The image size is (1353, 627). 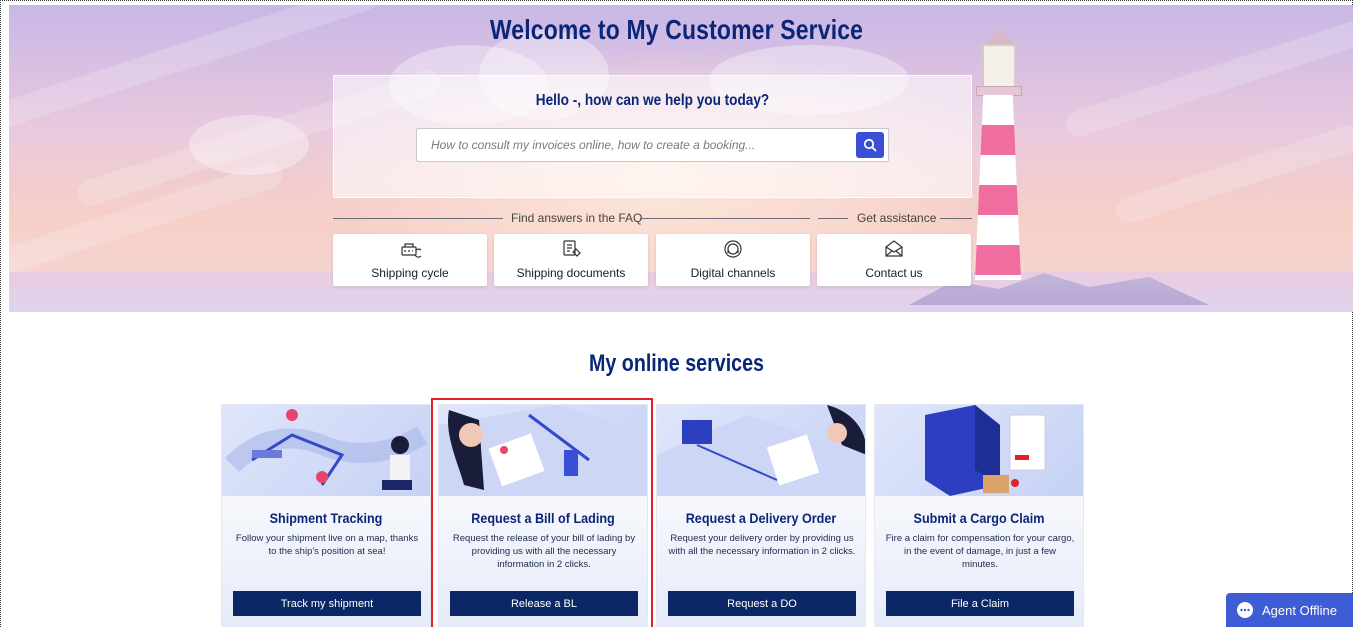 I want to click on service-title: Request a Delivery Order, so click(x=761, y=518).